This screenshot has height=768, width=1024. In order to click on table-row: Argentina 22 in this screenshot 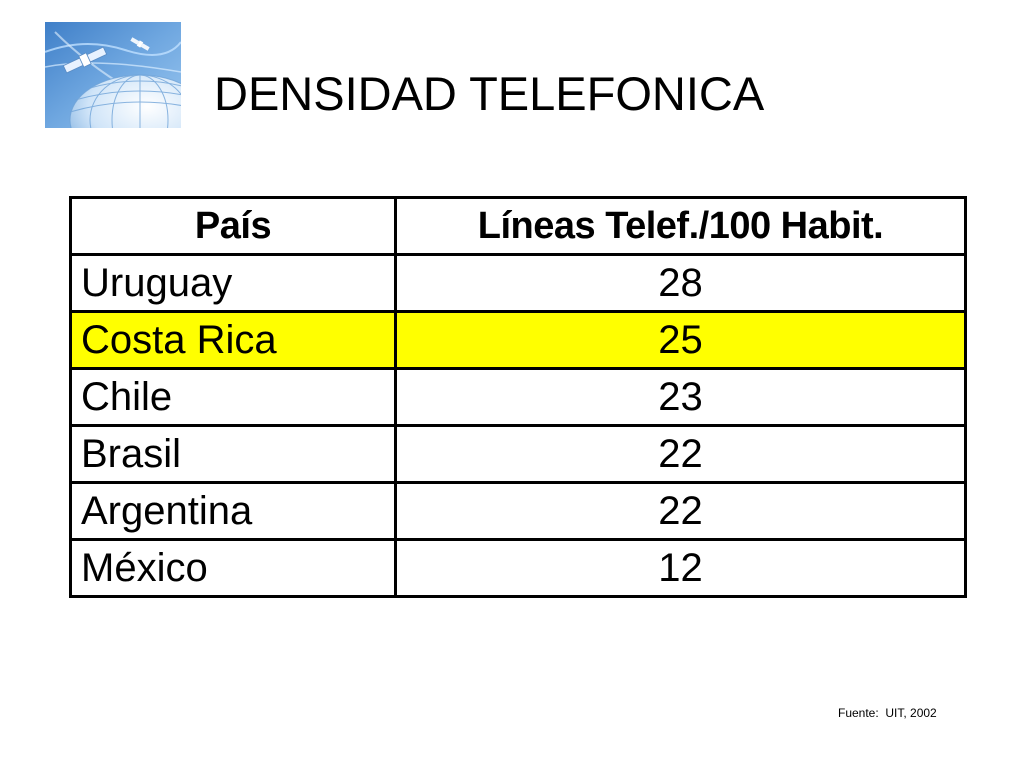, I will do `click(518, 511)`.